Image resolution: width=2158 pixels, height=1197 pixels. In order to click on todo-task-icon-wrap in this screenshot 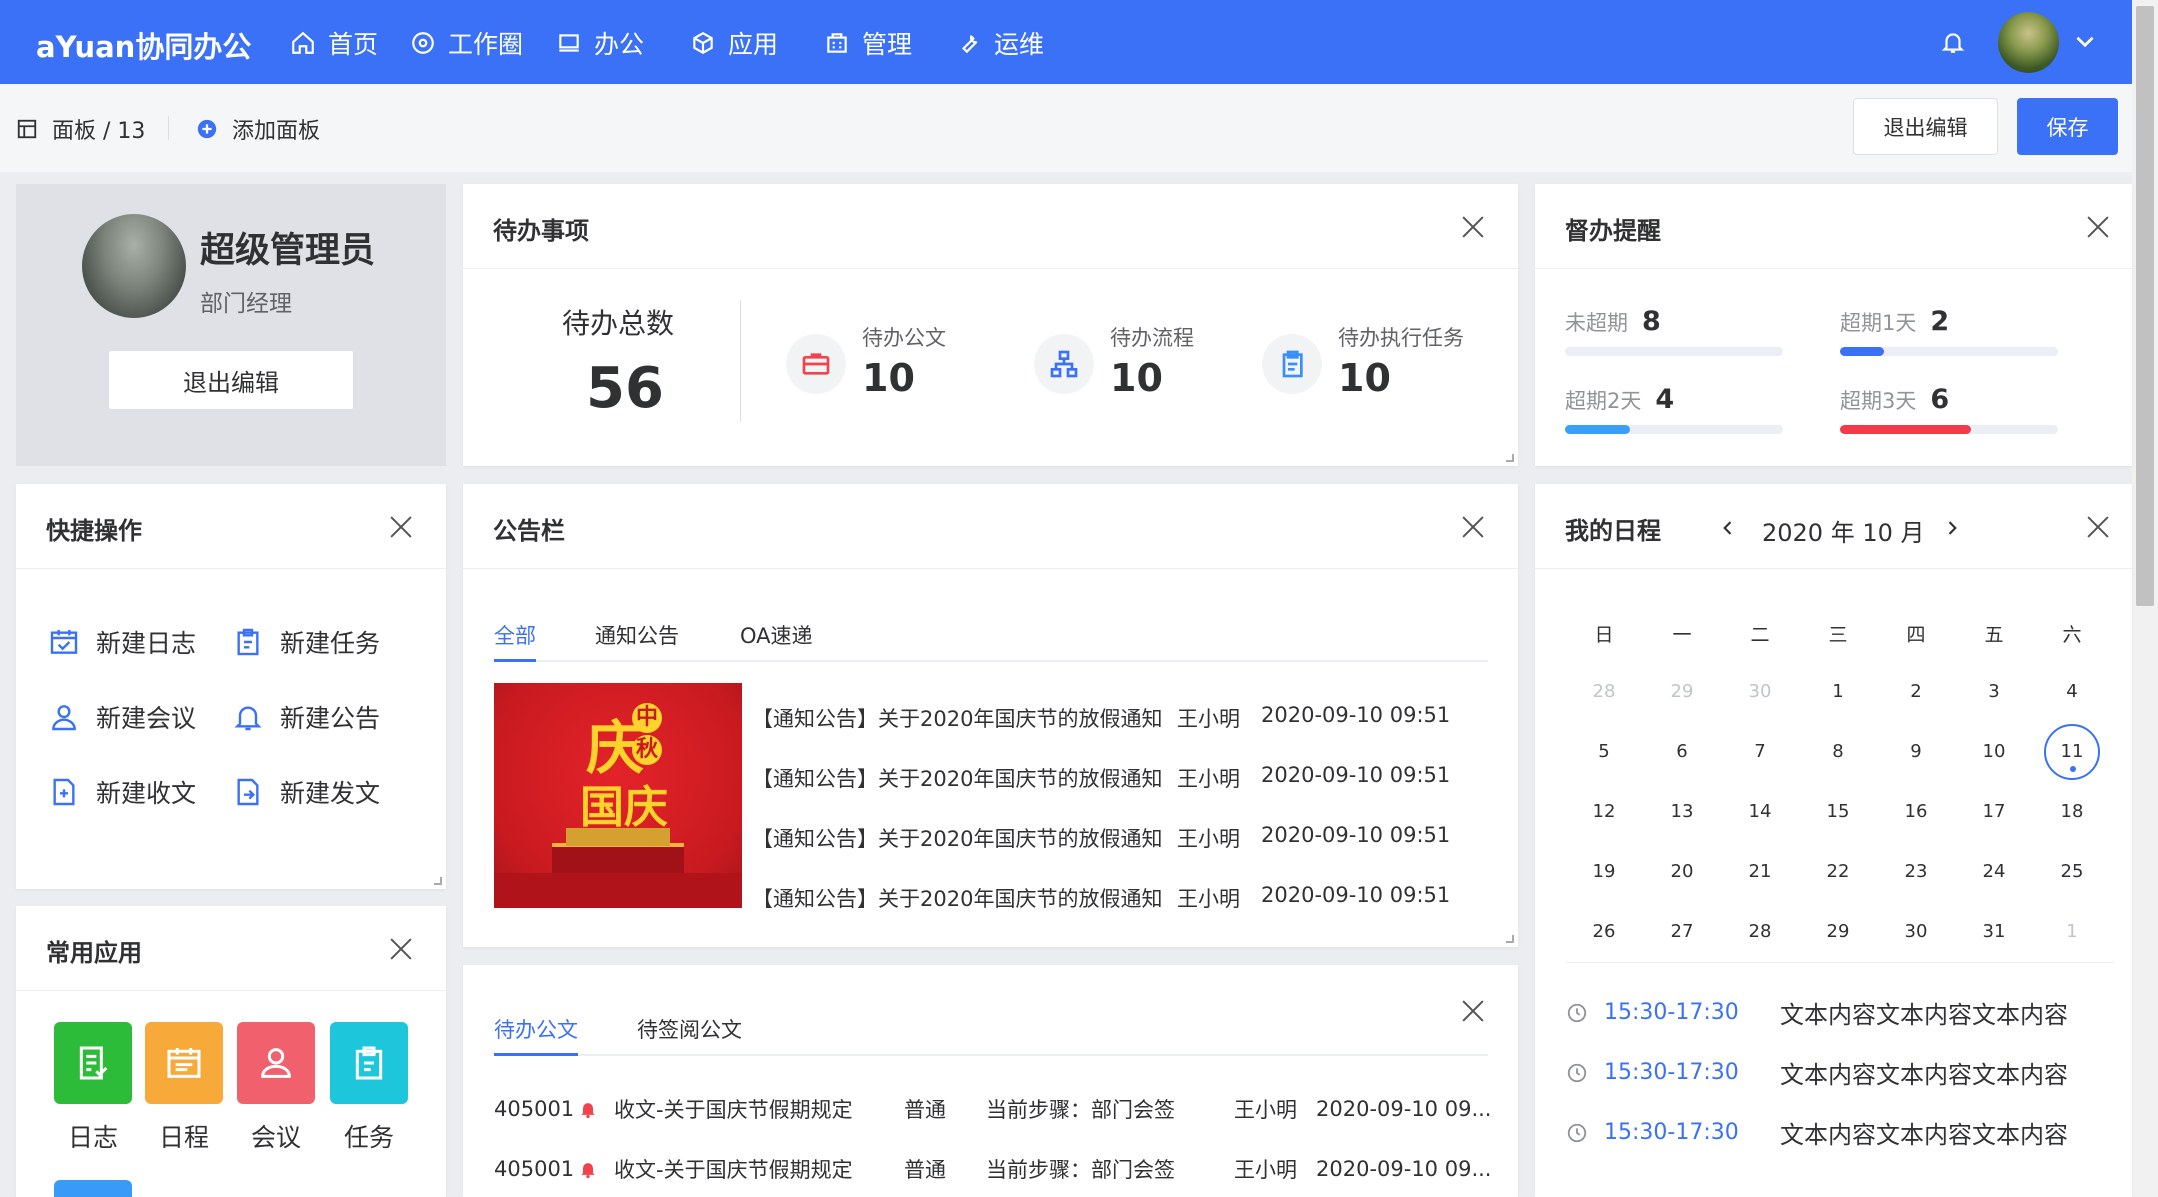, I will do `click(1292, 364)`.